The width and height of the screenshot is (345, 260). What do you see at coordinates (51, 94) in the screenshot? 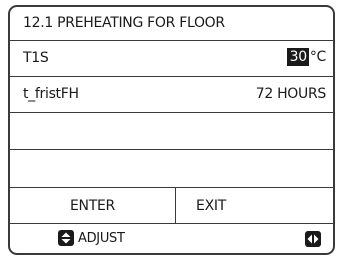
I see `param-label-t-firstfh: t_fristFH` at bounding box center [51, 94].